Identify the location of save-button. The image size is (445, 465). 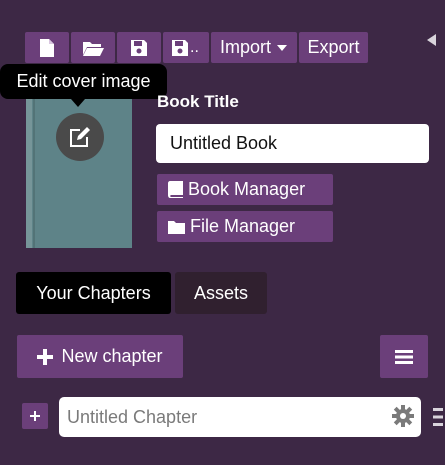
(139, 47).